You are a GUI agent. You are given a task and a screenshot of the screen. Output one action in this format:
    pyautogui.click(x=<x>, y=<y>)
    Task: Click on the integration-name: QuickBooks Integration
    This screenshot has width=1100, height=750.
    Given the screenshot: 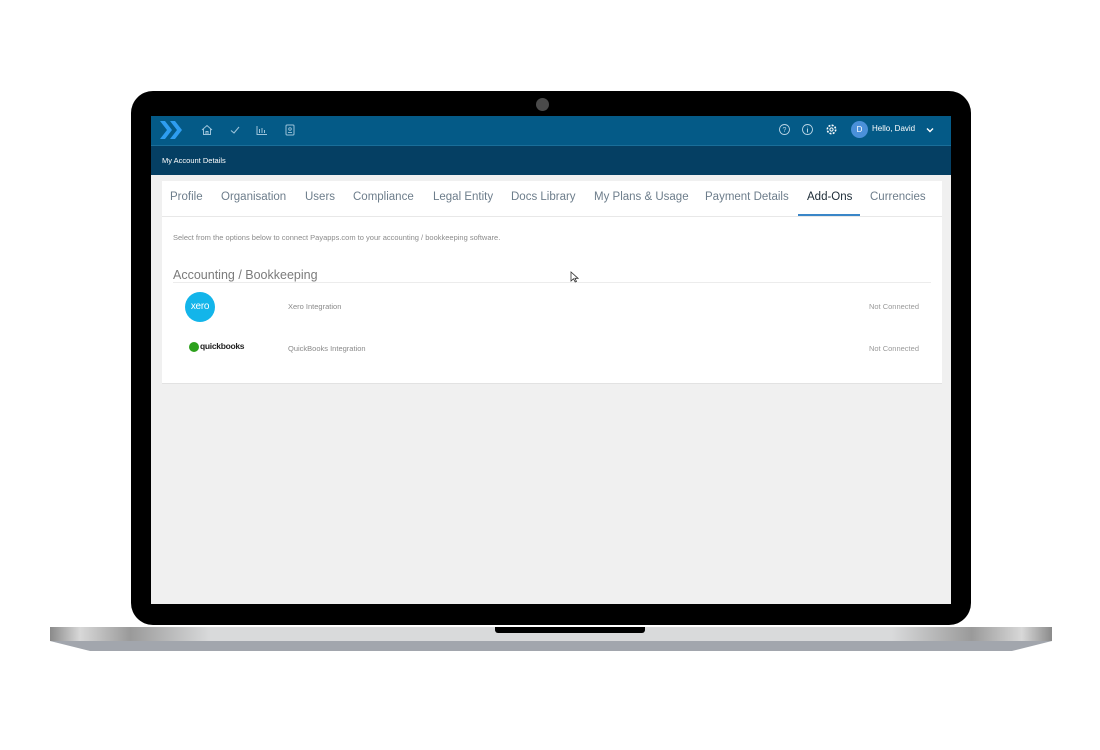 What is the action you would take?
    pyautogui.click(x=327, y=348)
    